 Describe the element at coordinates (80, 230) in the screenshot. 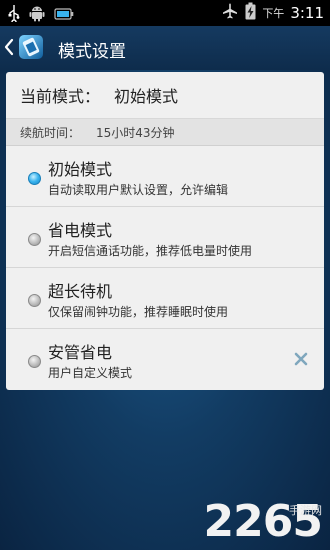

I see `mode-name: 省电模式` at that location.